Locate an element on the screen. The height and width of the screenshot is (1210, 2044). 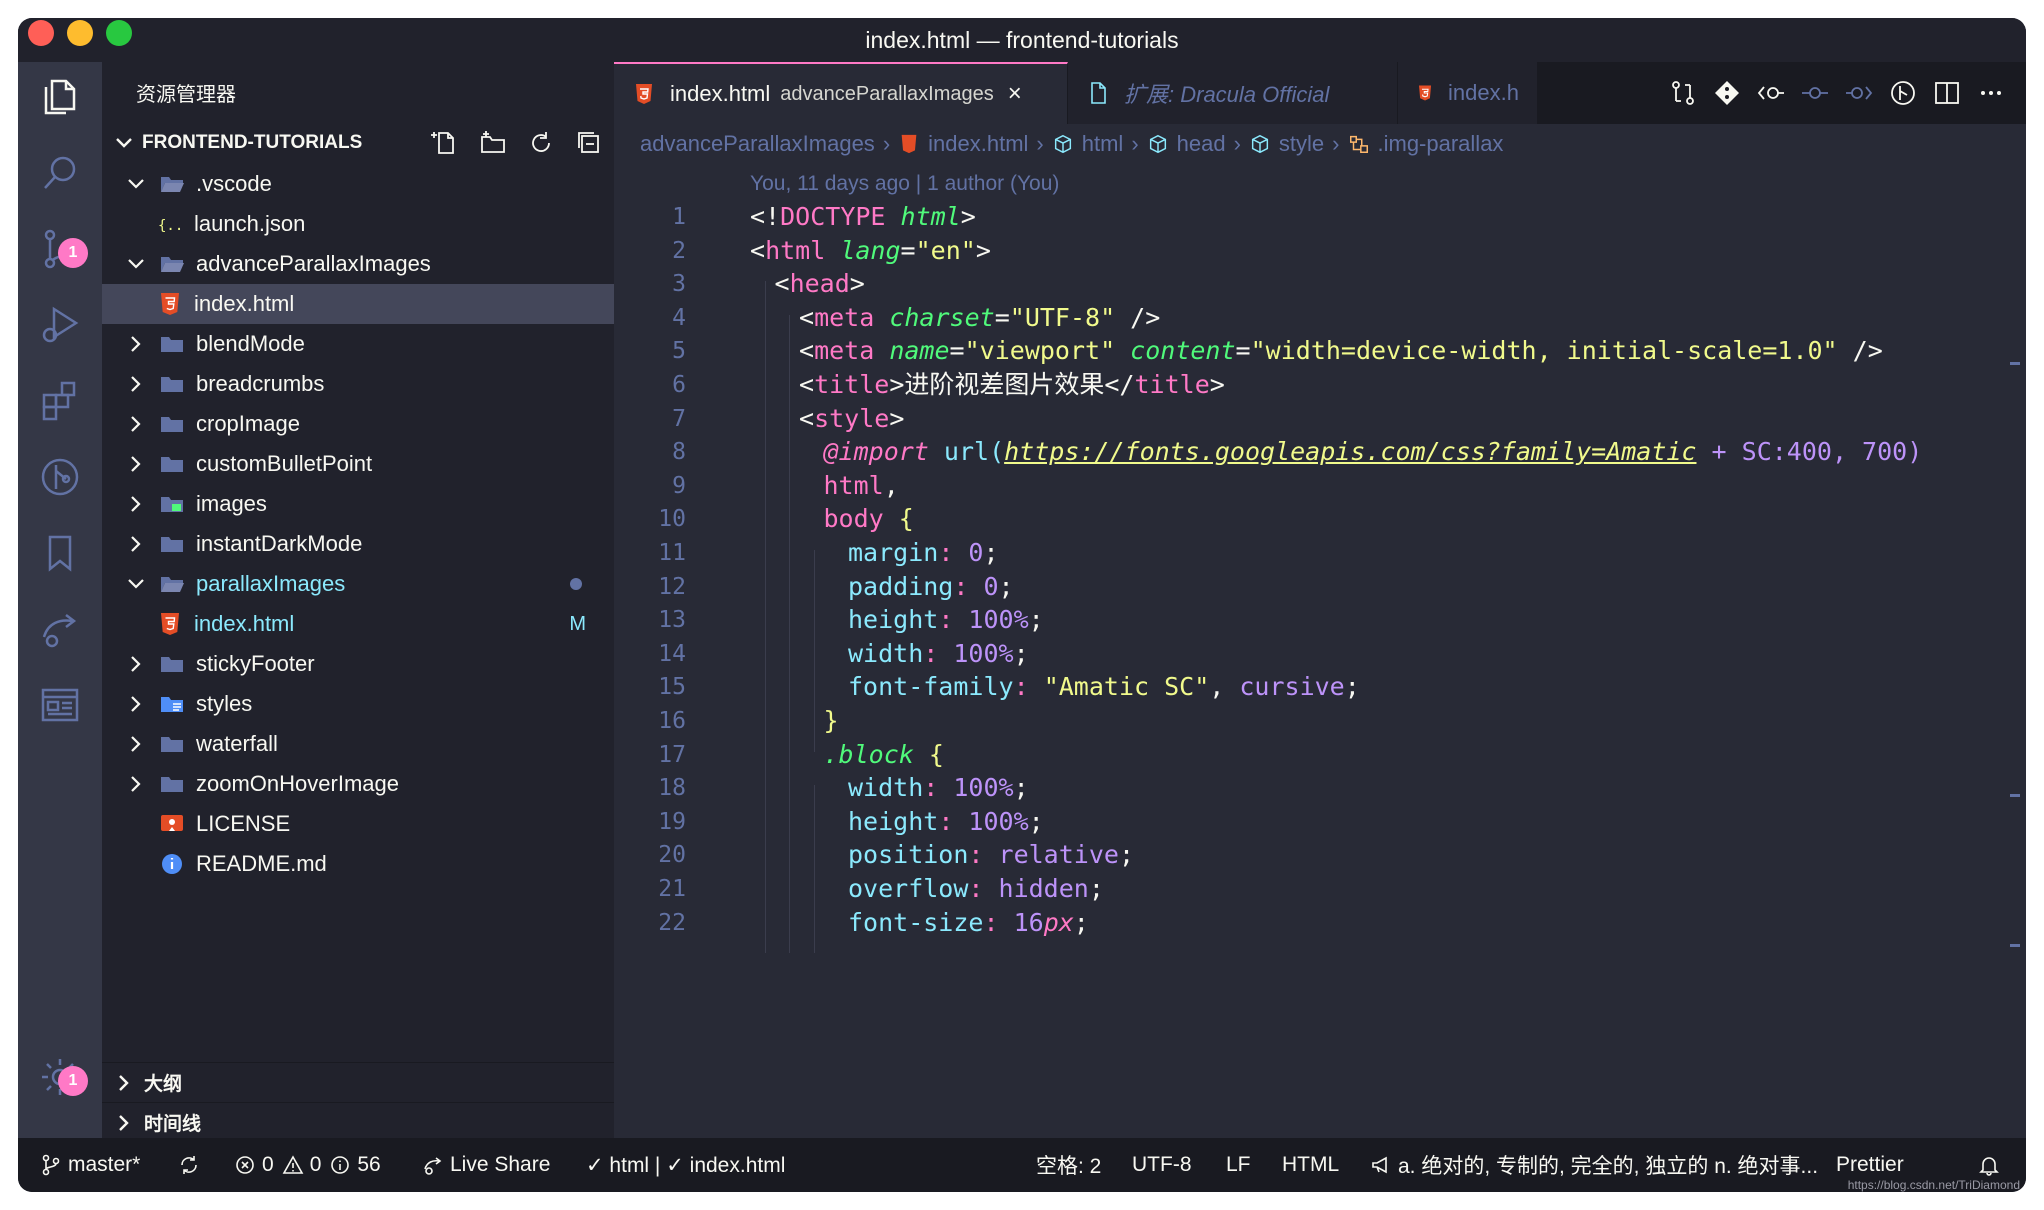
more-actions-icon is located at coordinates (1991, 93).